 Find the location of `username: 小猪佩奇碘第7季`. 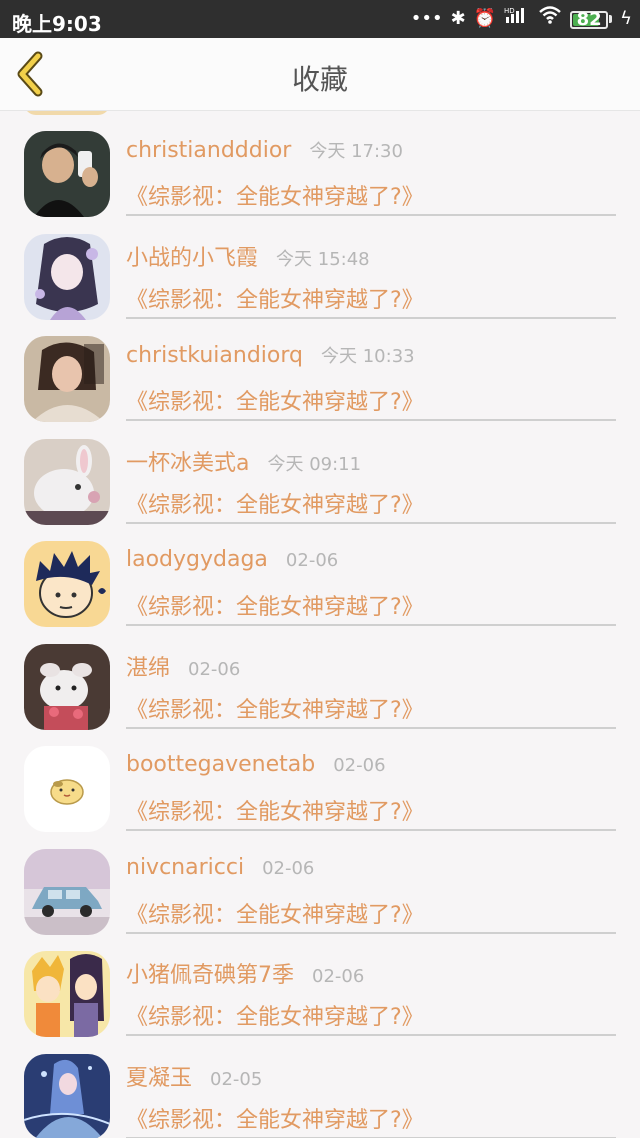

username: 小猪佩奇碘第7季 is located at coordinates (210, 973).